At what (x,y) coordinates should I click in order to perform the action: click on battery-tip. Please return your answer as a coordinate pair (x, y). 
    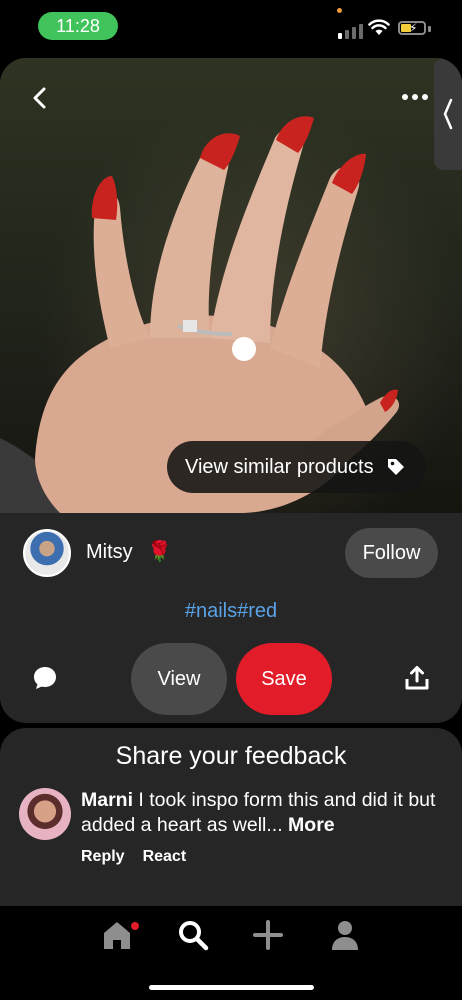
    Looking at the image, I should click on (429, 29).